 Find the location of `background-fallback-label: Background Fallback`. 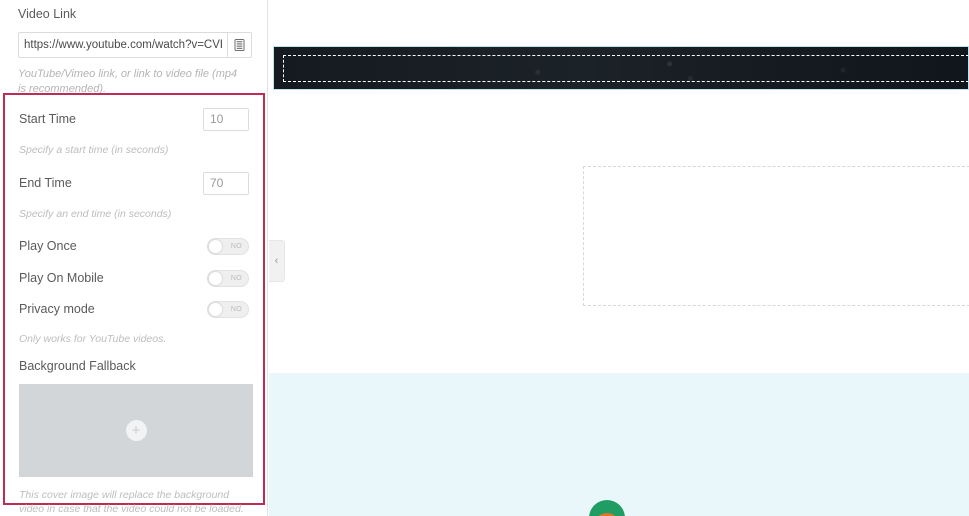

background-fallback-label: Background Fallback is located at coordinates (77, 366).